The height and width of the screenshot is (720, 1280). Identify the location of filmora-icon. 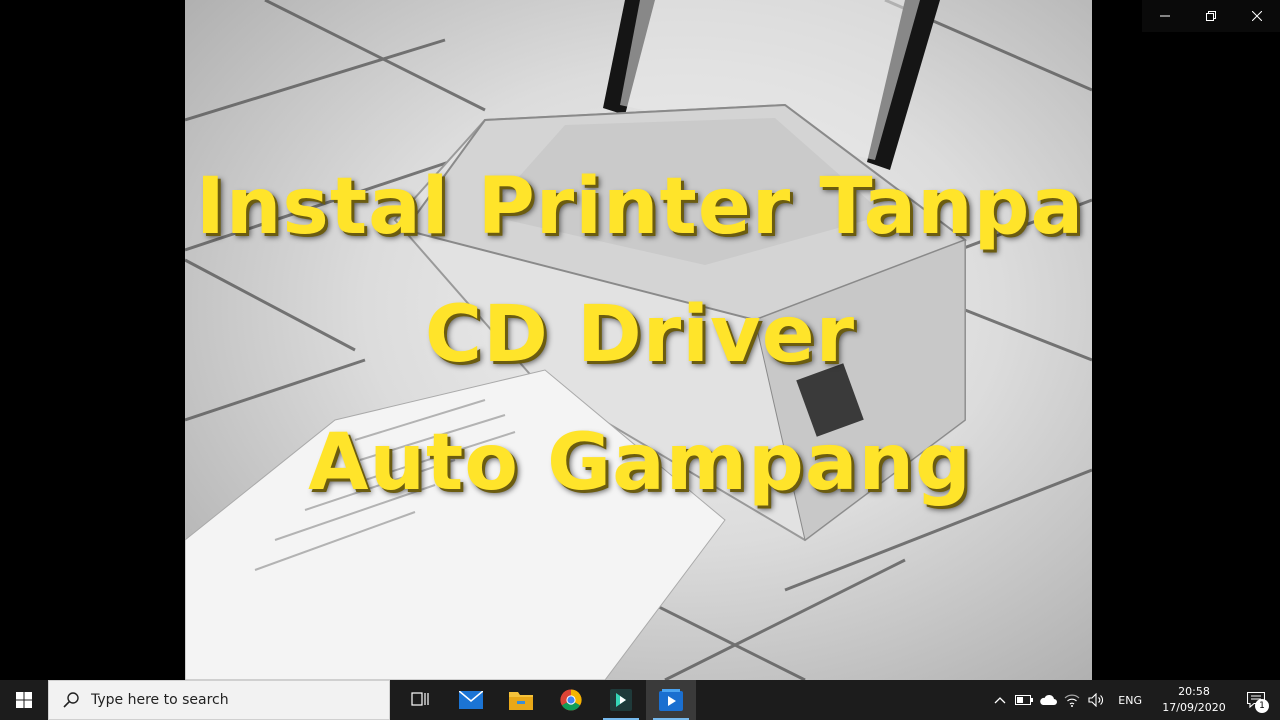
(621, 700).